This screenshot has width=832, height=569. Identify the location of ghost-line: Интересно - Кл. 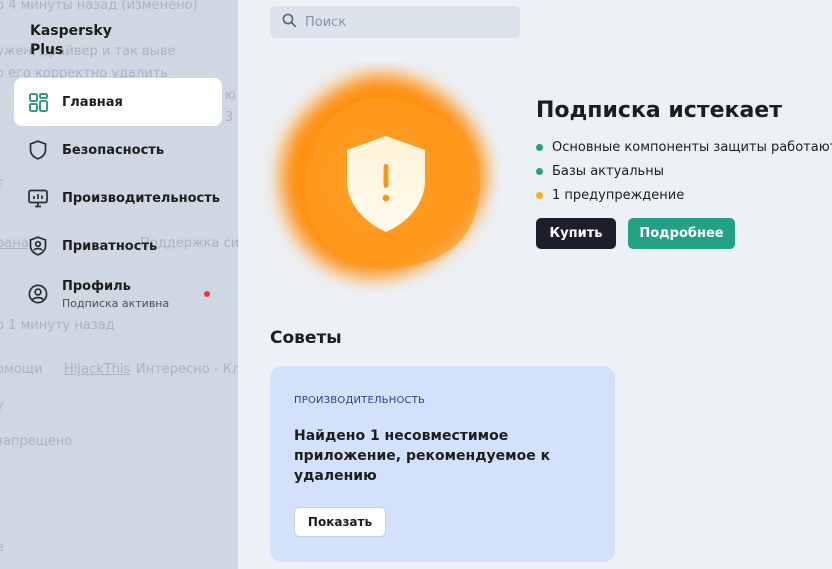
(187, 369).